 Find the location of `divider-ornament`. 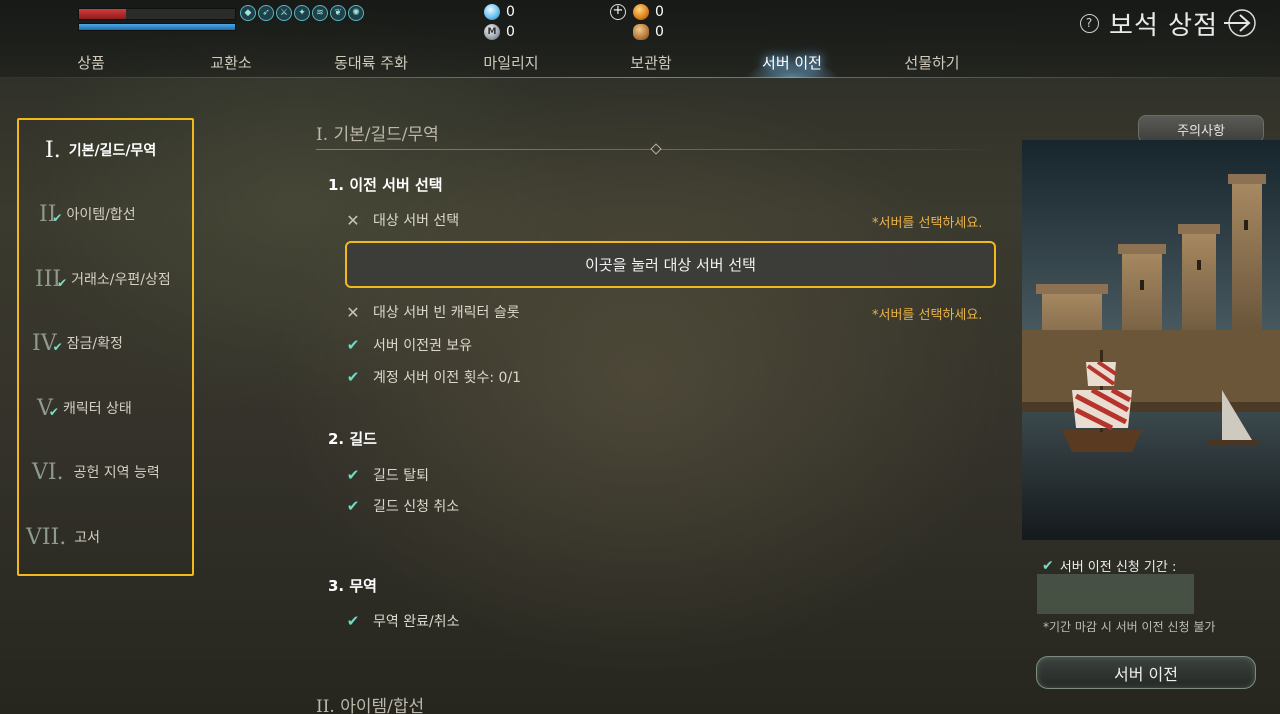

divider-ornament is located at coordinates (656, 149).